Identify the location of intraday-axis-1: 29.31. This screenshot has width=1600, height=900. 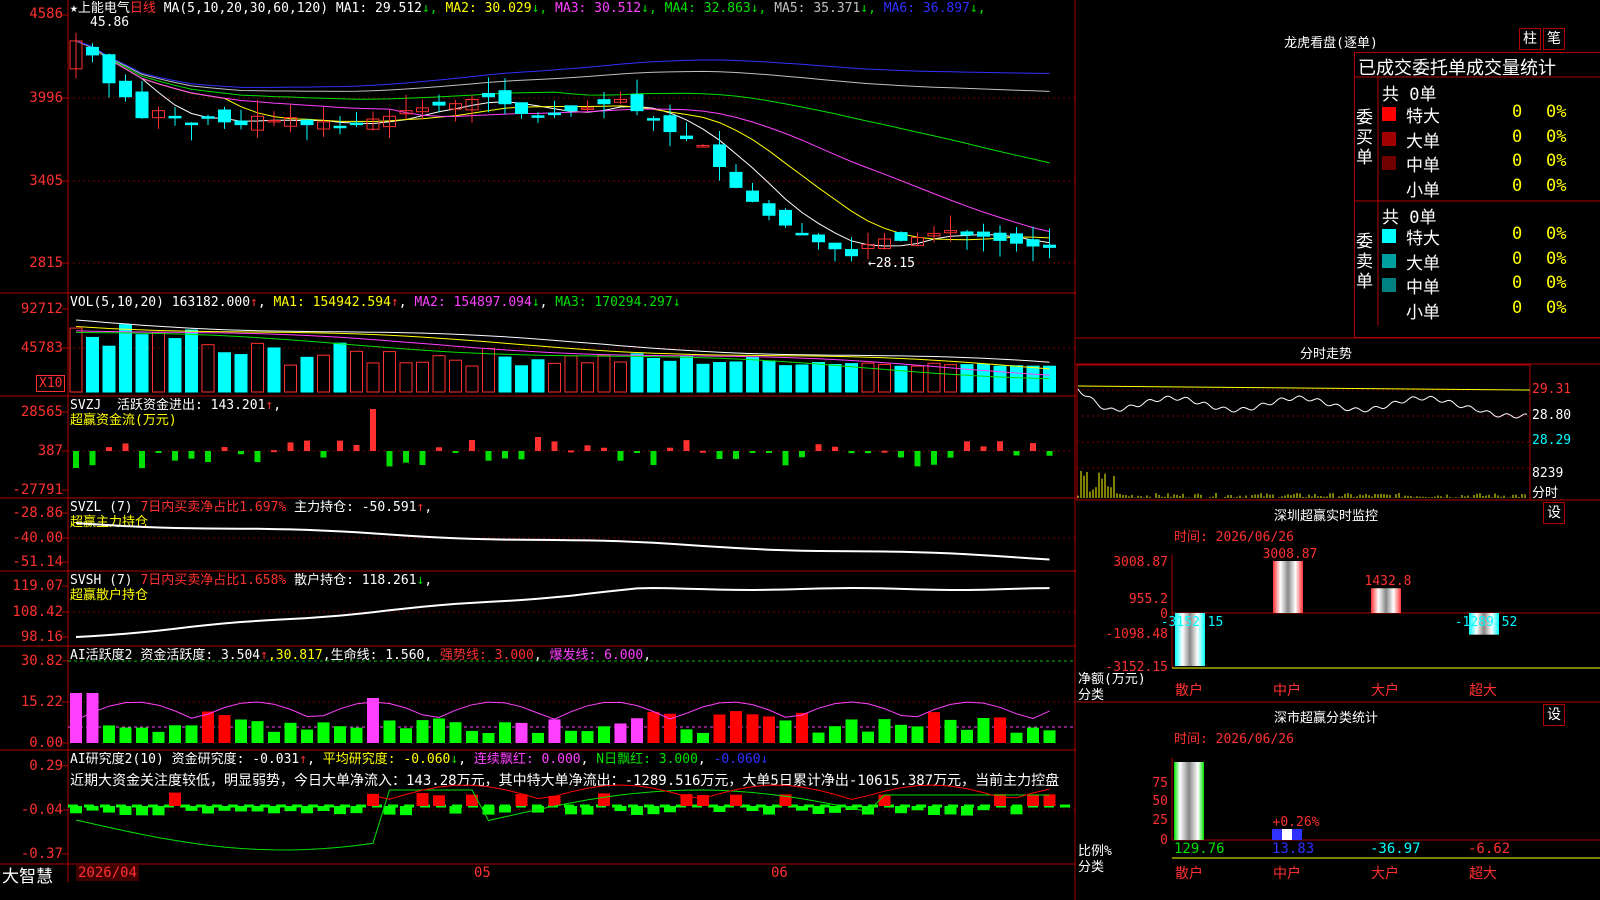
(1552, 389).